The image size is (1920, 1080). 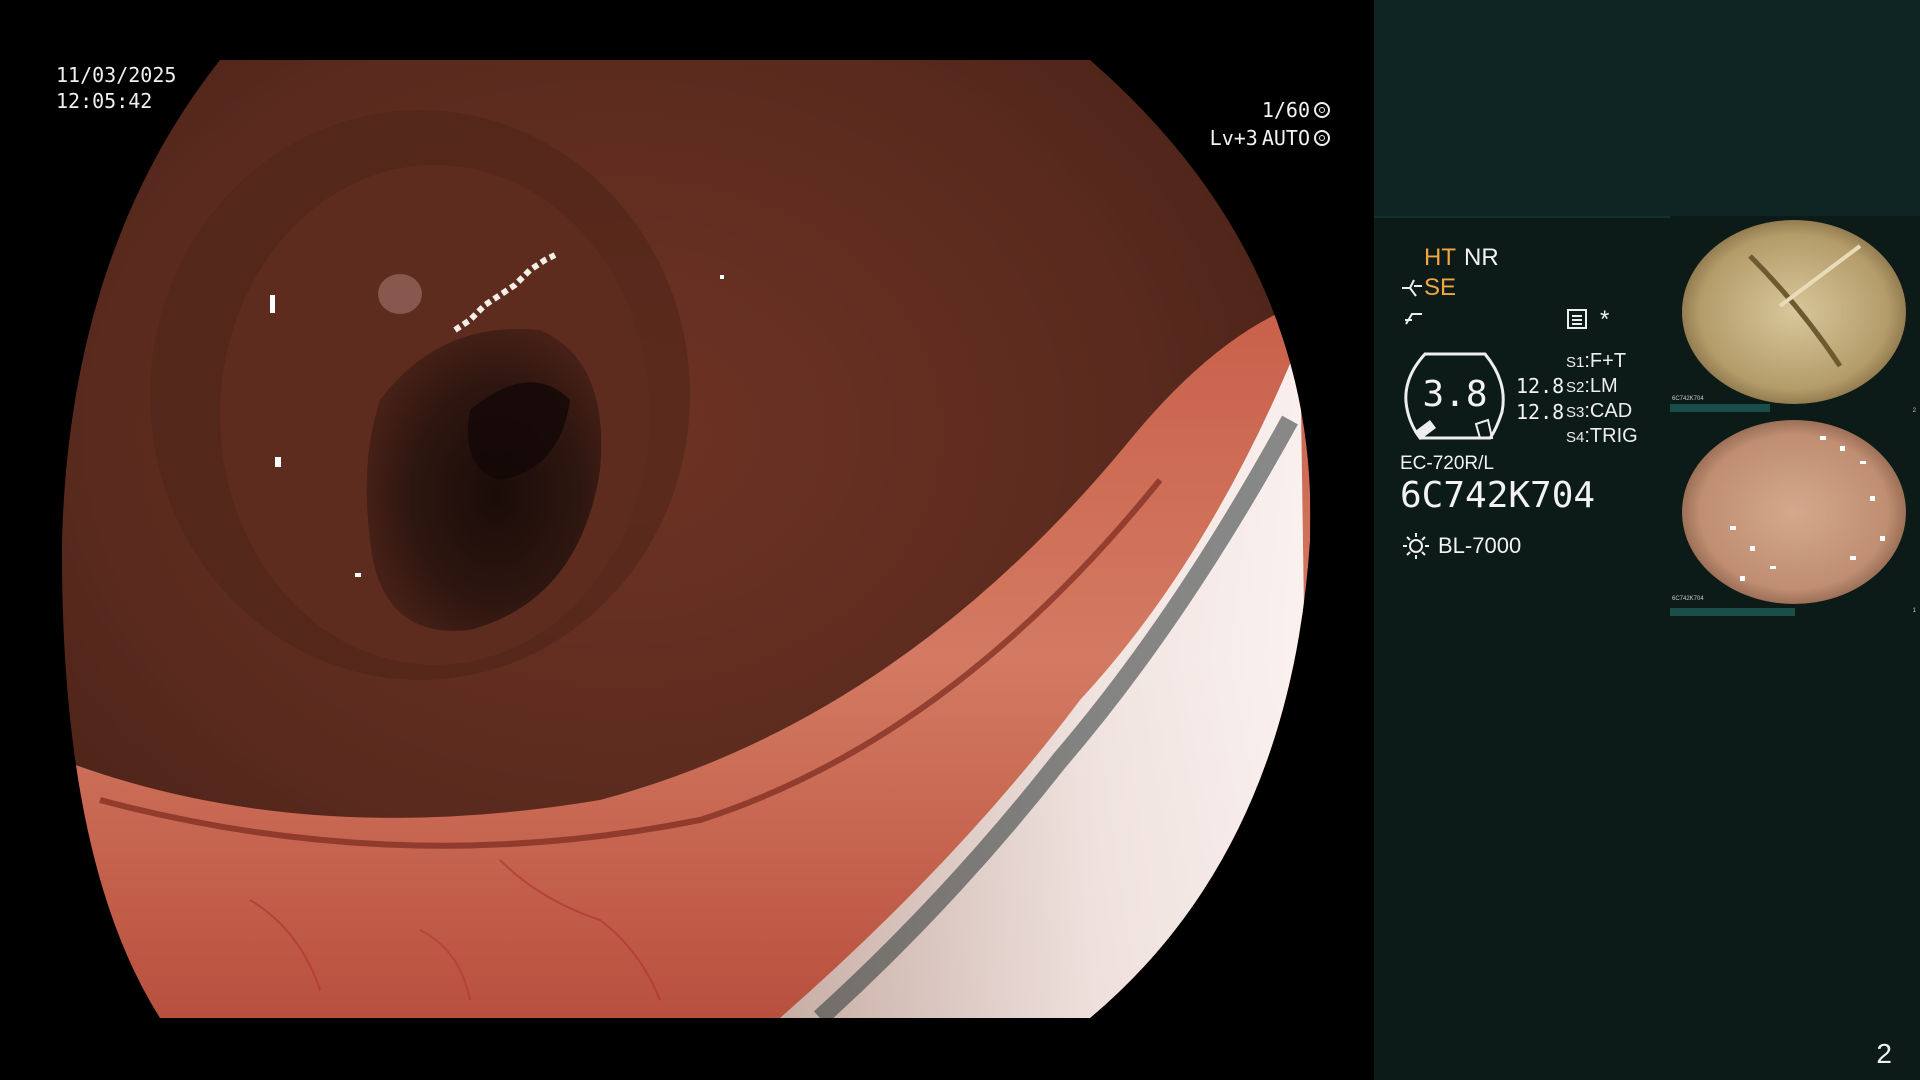 I want to click on switch-key: S3, so click(x=1575, y=412).